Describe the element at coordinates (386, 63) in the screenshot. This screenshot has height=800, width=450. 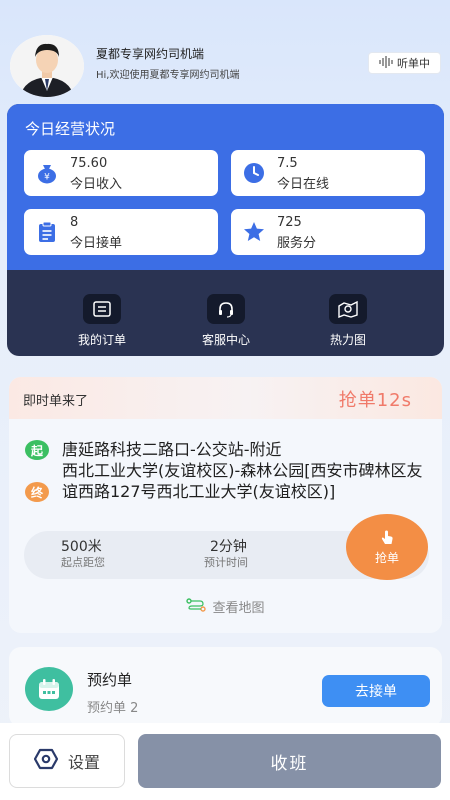
I see `sound-wave-icon` at that location.